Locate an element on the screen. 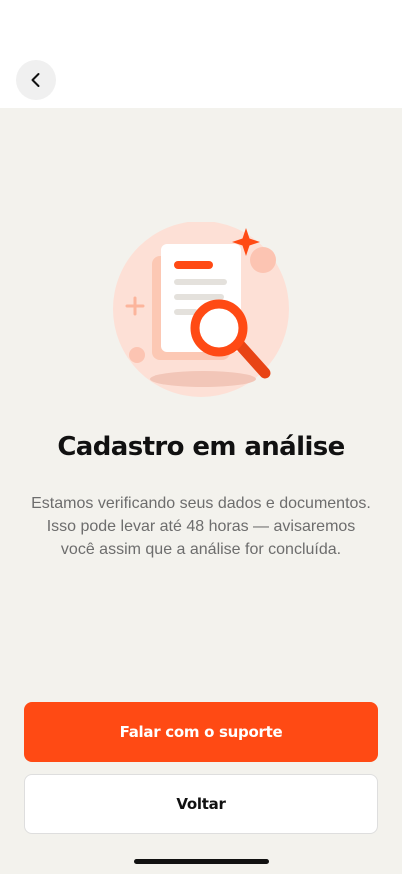 The height and width of the screenshot is (874, 402). chevron-left-icon is located at coordinates (35, 80).